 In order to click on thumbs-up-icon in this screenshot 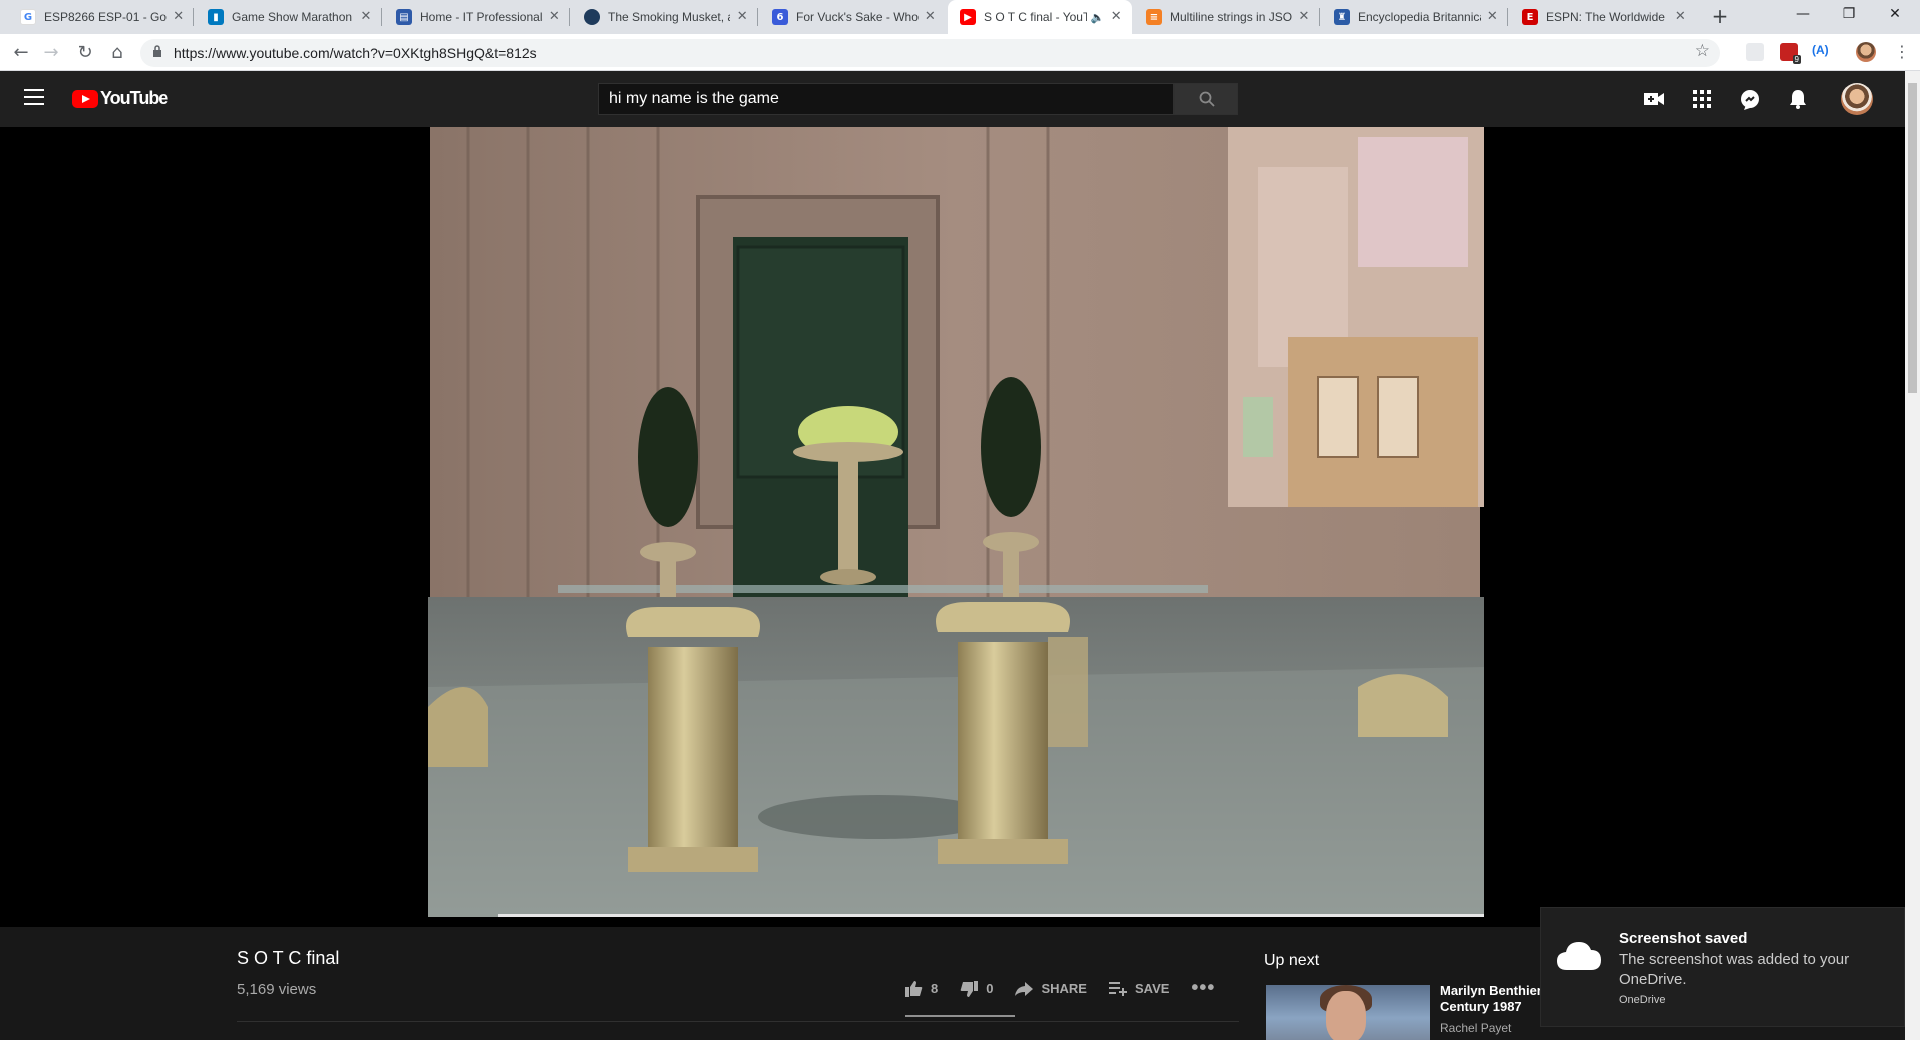, I will do `click(914, 988)`.